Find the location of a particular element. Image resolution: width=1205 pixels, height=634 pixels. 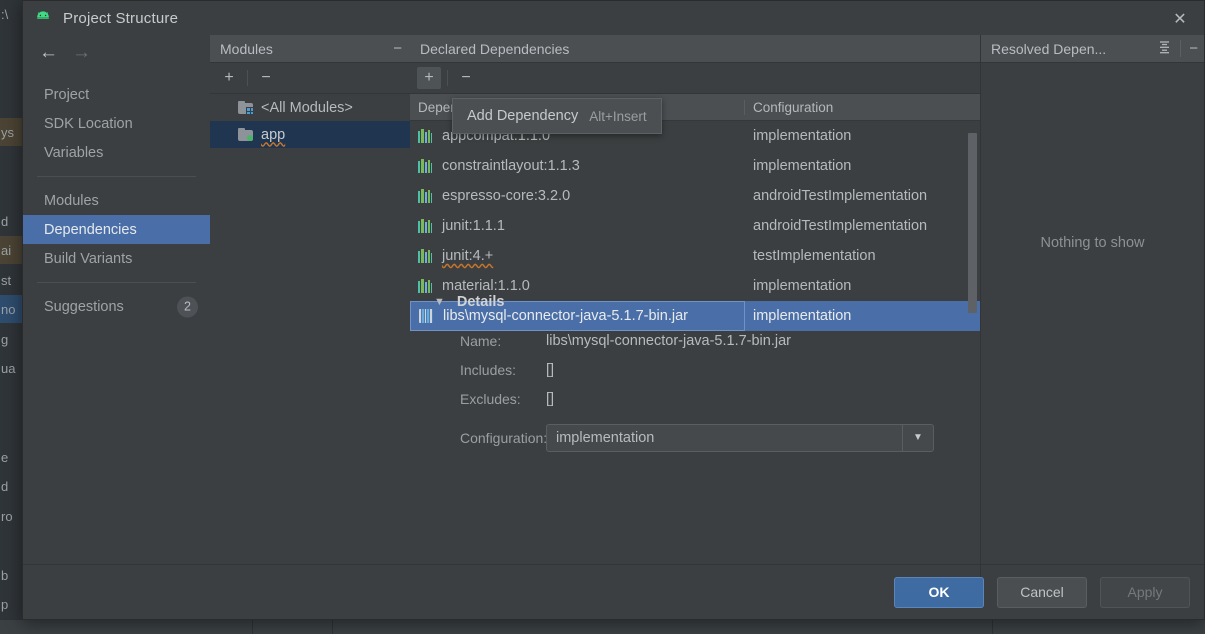

suggestions-count-badge: 2 is located at coordinates (187, 306).